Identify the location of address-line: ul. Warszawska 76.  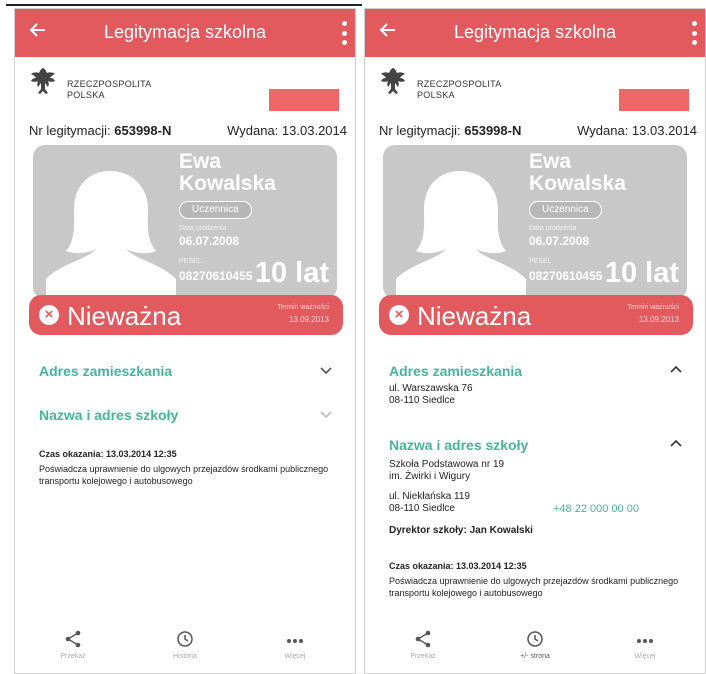
(431, 388).